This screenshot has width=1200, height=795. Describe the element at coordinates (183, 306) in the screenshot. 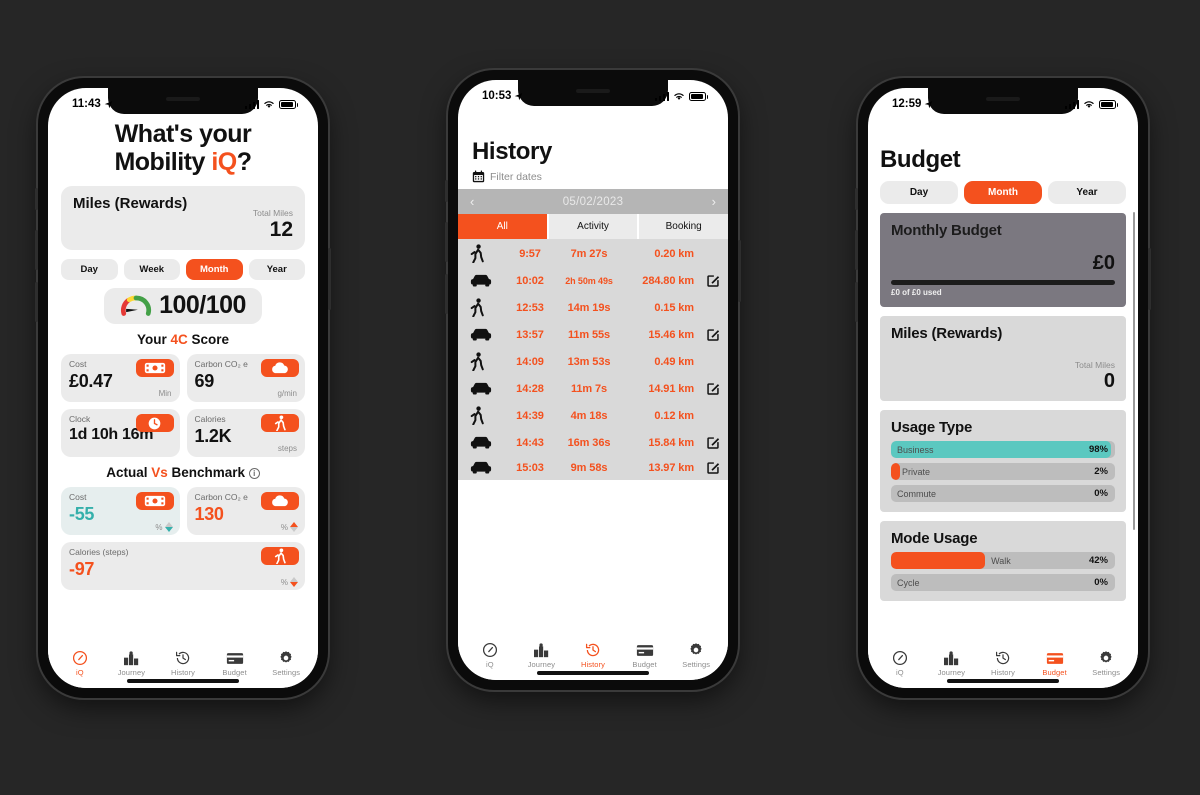

I see `score-pill: 100/100` at that location.